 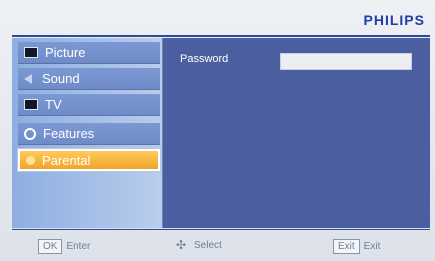 I want to click on brand-logo: PHILIPS, so click(x=394, y=20).